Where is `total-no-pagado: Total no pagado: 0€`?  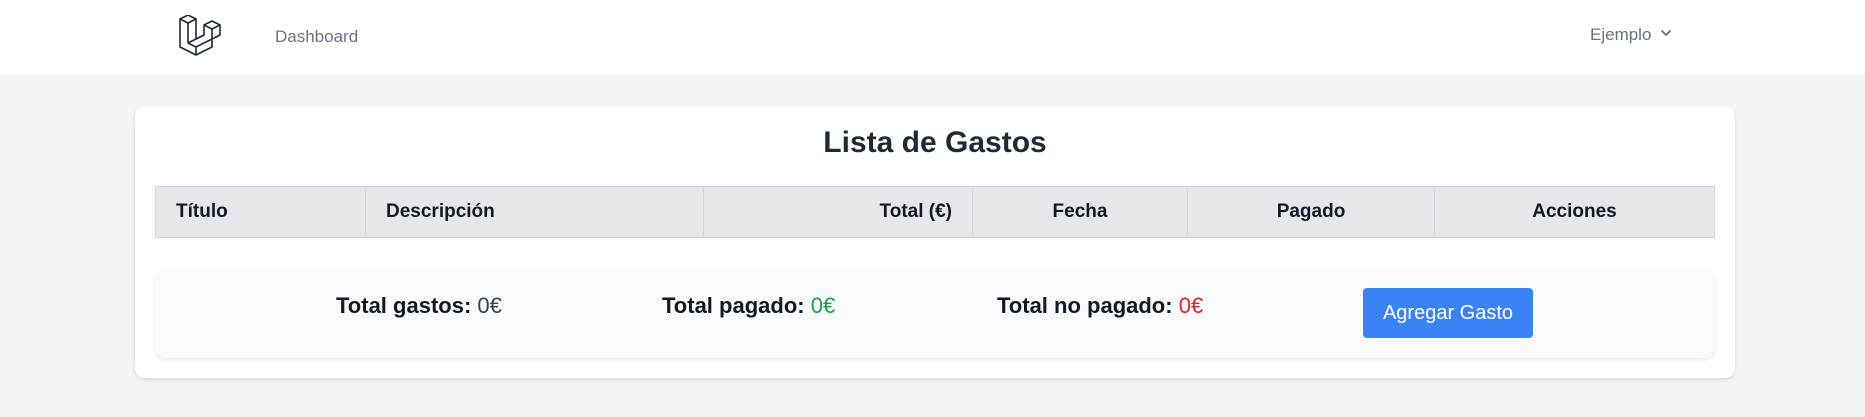
total-no-pagado: Total no pagado: 0€ is located at coordinates (1100, 306).